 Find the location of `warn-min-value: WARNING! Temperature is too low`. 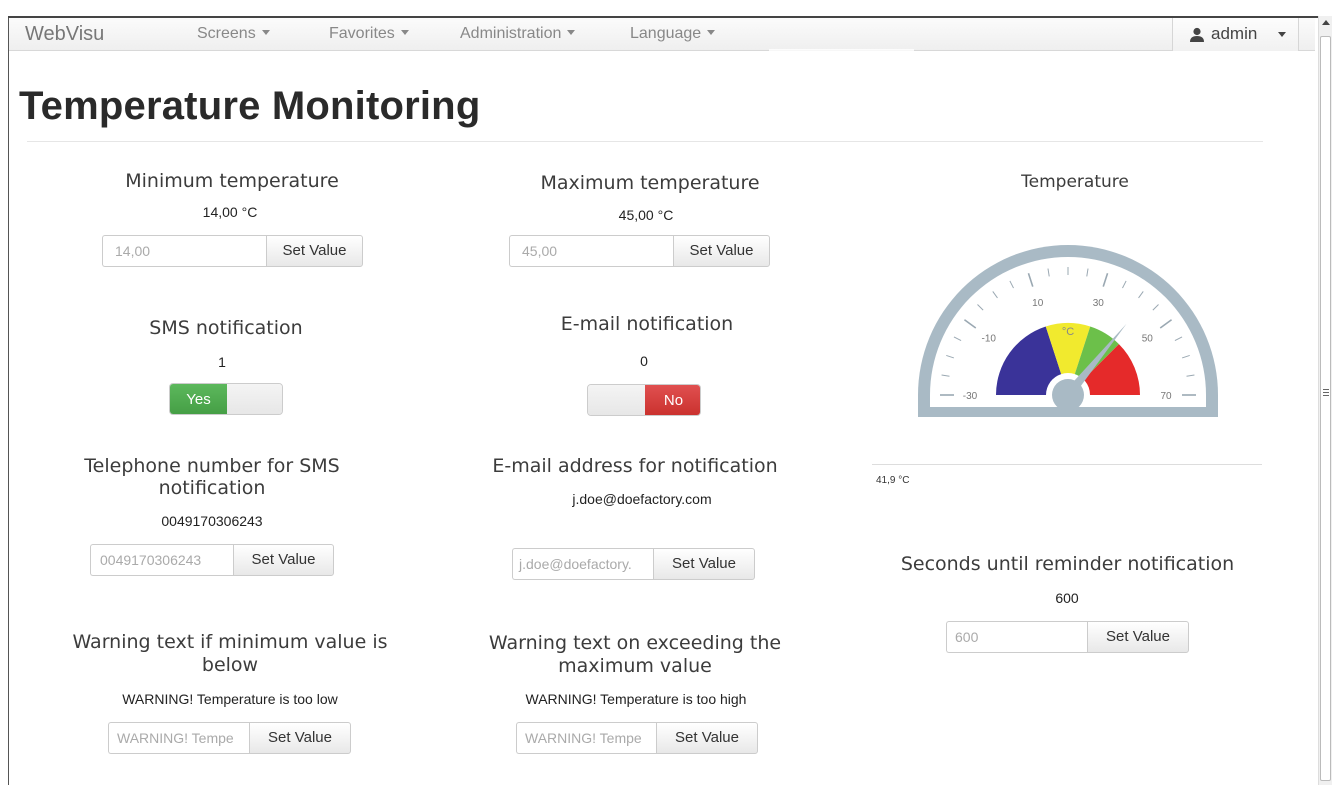

warn-min-value: WARNING! Temperature is too low is located at coordinates (230, 699).